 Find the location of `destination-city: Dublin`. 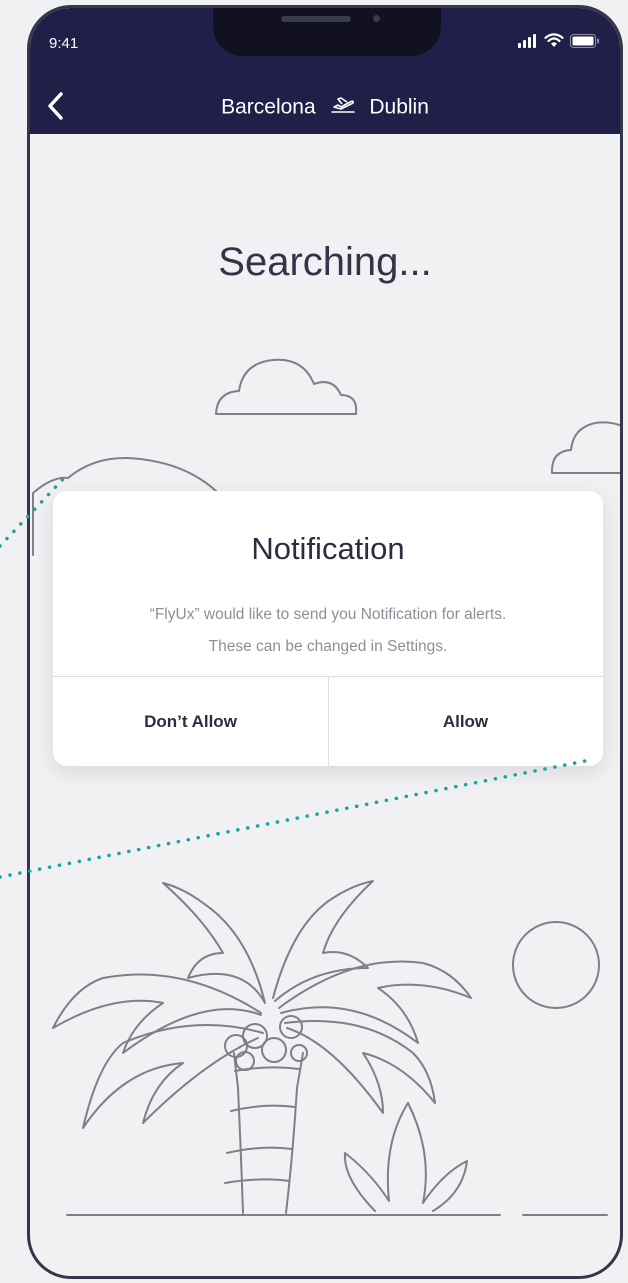

destination-city: Dublin is located at coordinates (399, 107).